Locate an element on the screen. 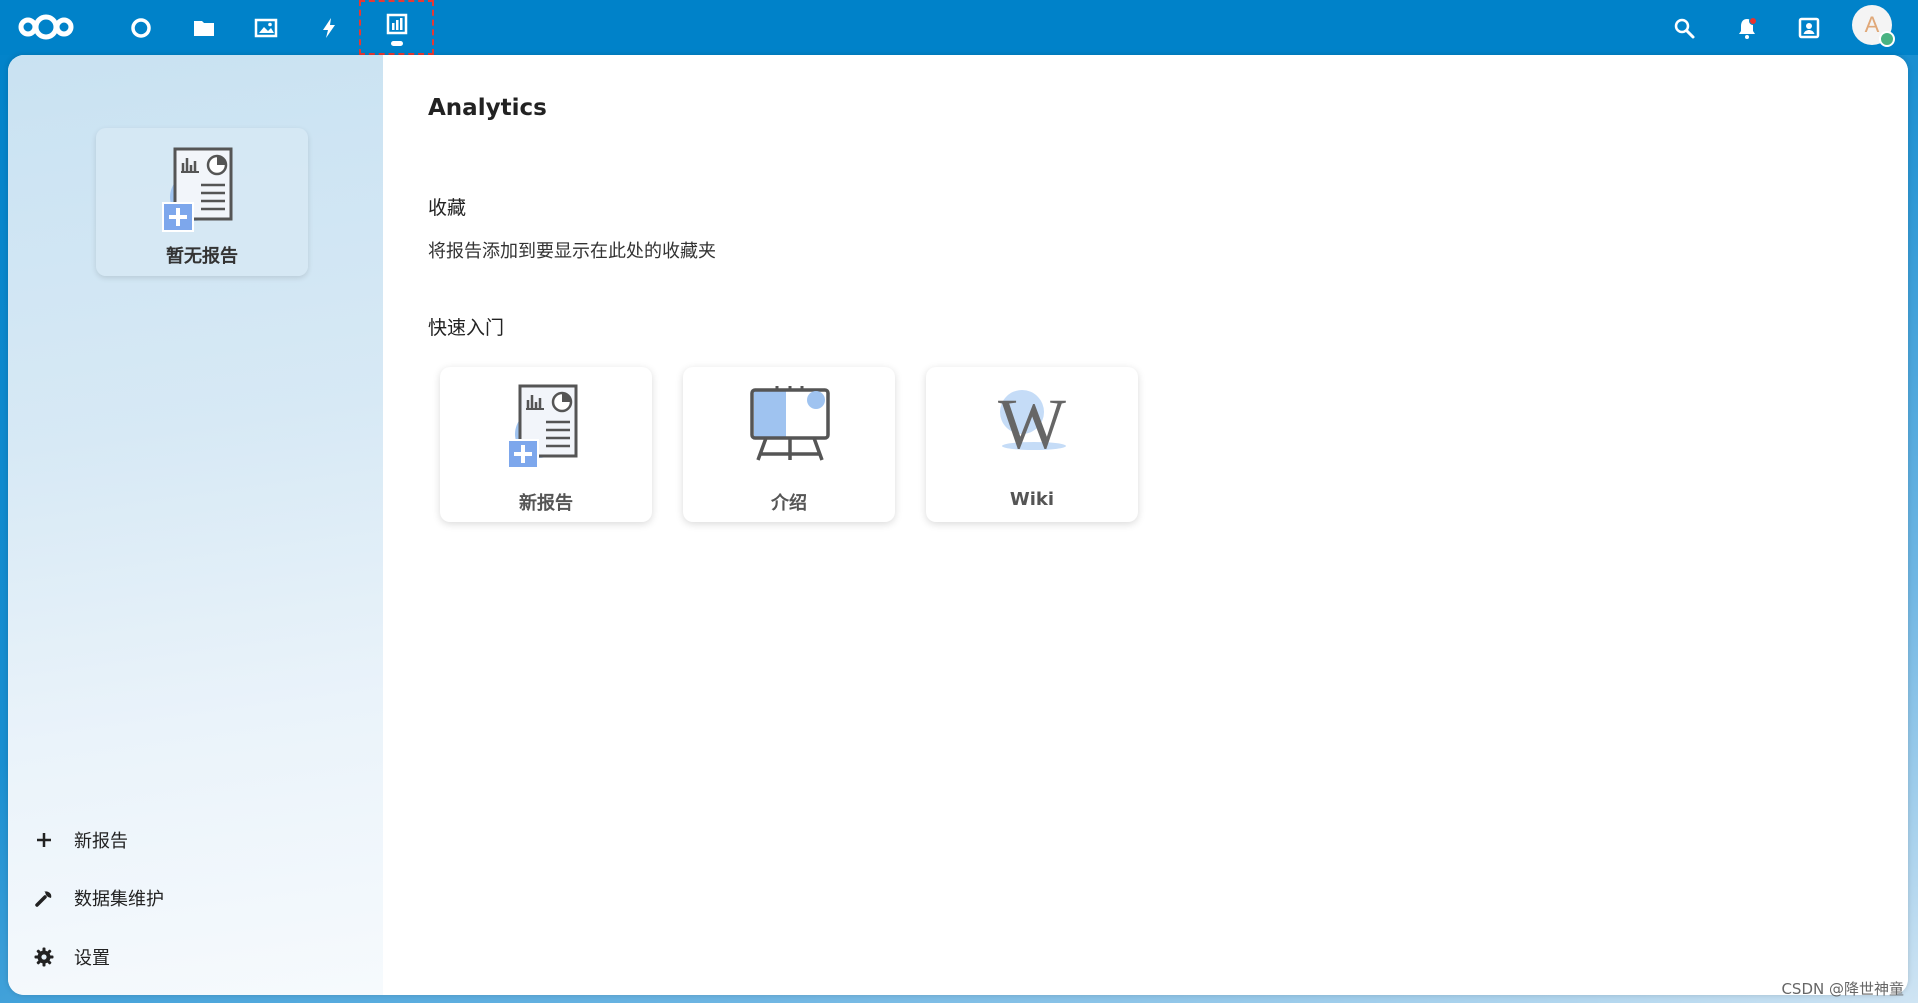 This screenshot has height=1003, width=1918. quickstart-card-intro: 介绍 is located at coordinates (789, 444).